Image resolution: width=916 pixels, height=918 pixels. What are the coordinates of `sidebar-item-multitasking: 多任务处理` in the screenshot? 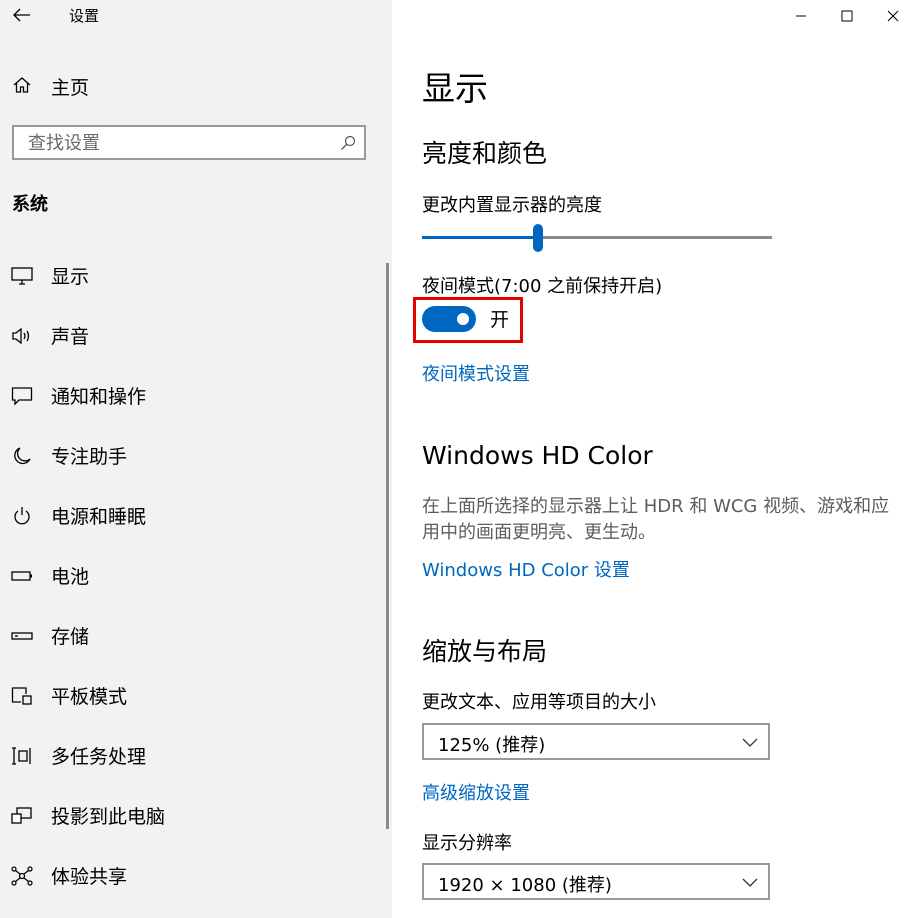 It's located at (196, 755).